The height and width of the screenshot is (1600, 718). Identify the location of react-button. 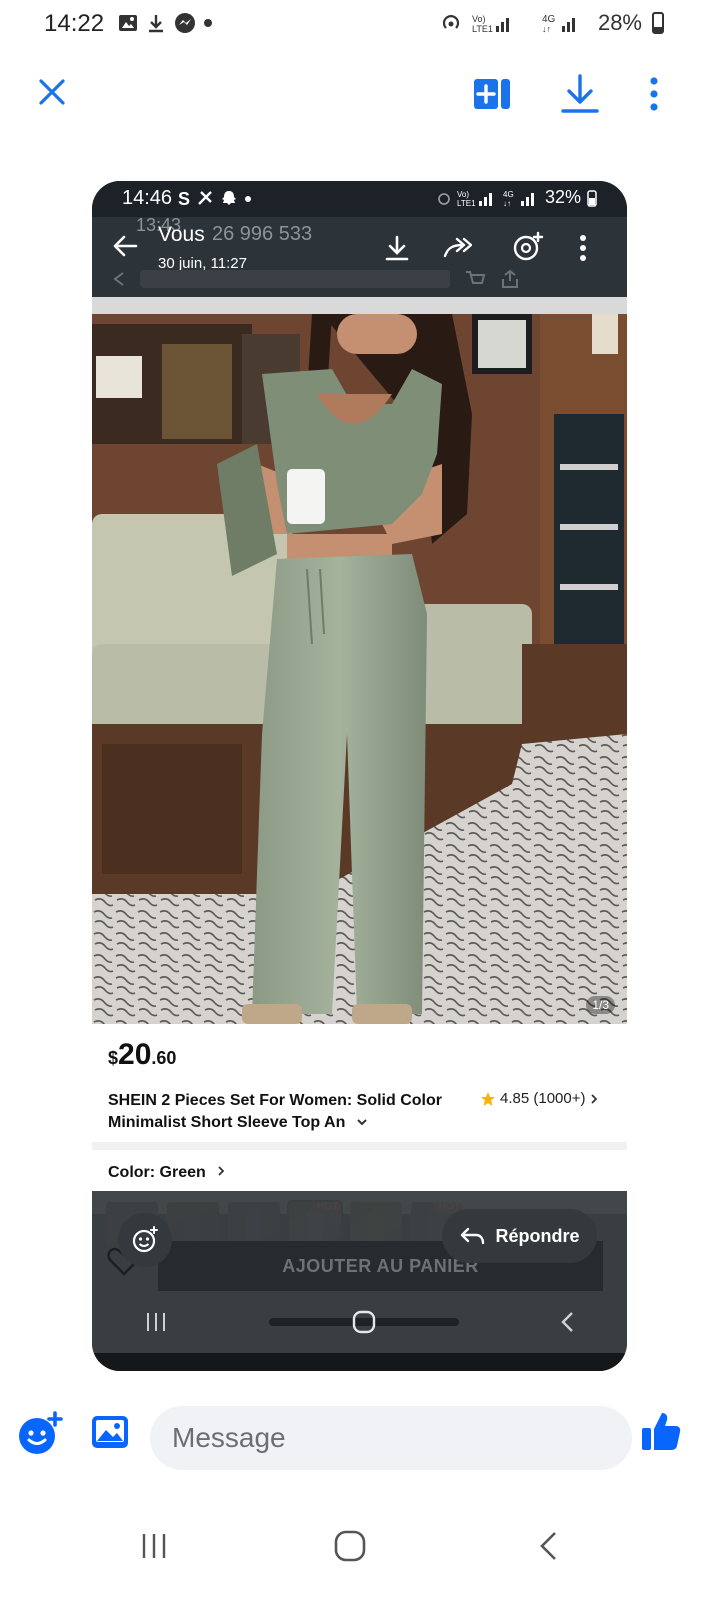
(145, 1240).